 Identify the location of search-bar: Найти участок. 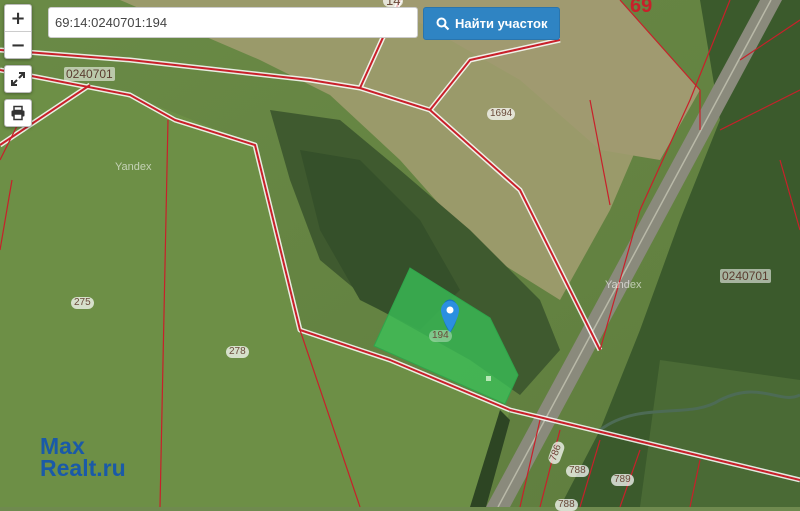
(304, 23).